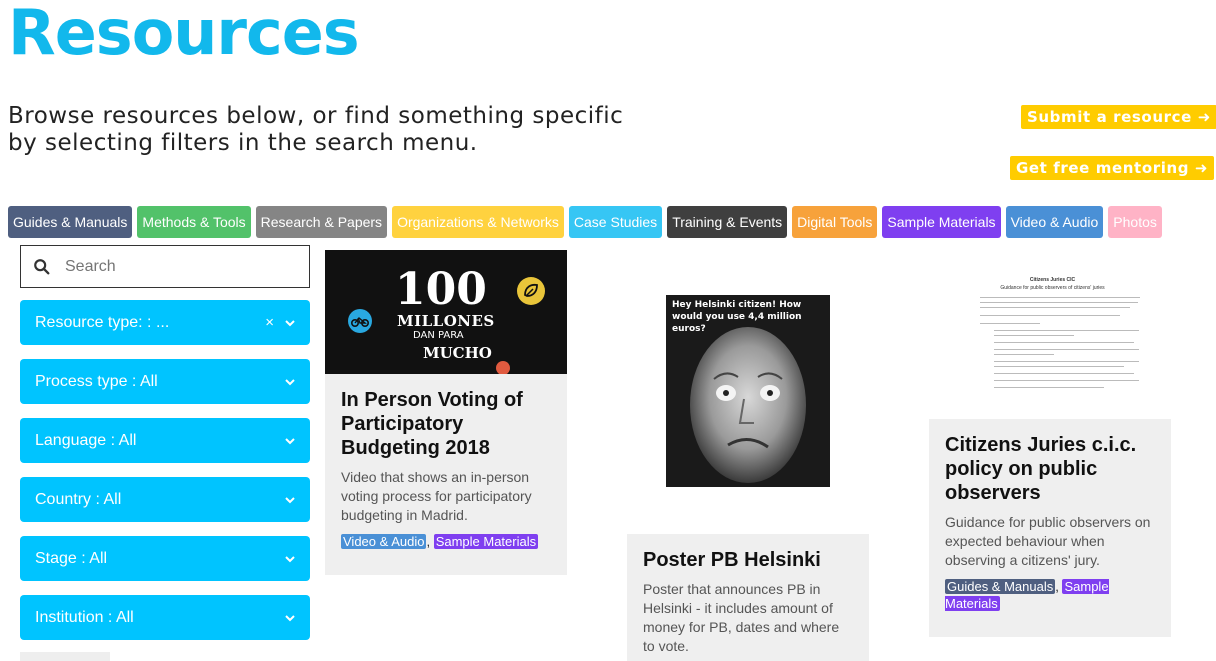 Image resolution: width=1216 pixels, height=661 pixels. I want to click on card-title: Poster PB Helsinki, so click(748, 560).